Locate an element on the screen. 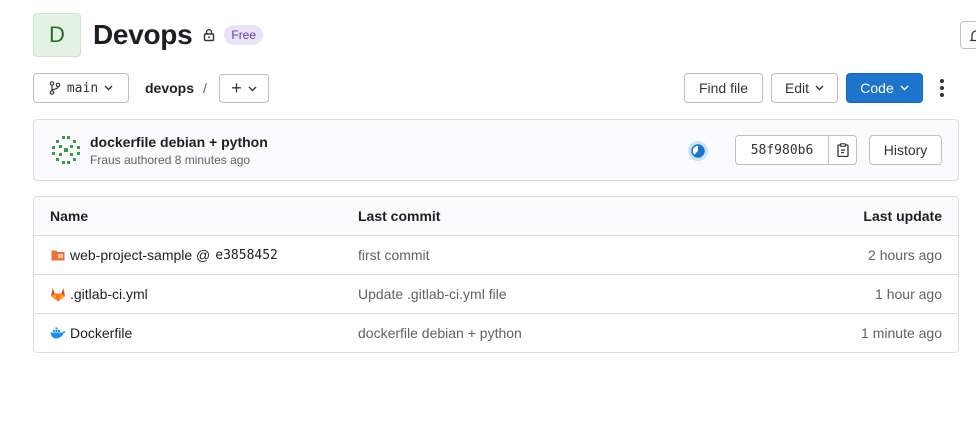 Image resolution: width=976 pixels, height=421 pixels. file-name: Dockerfile is located at coordinates (101, 333).